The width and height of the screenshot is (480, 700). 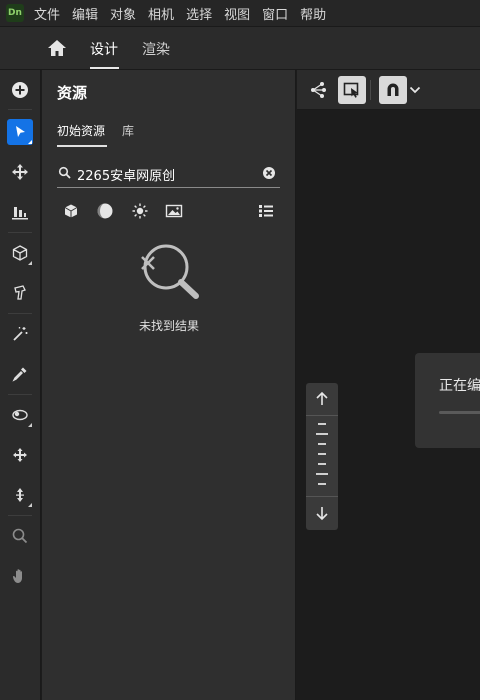 What do you see at coordinates (199, 13) in the screenshot?
I see `menu-select: 选择` at bounding box center [199, 13].